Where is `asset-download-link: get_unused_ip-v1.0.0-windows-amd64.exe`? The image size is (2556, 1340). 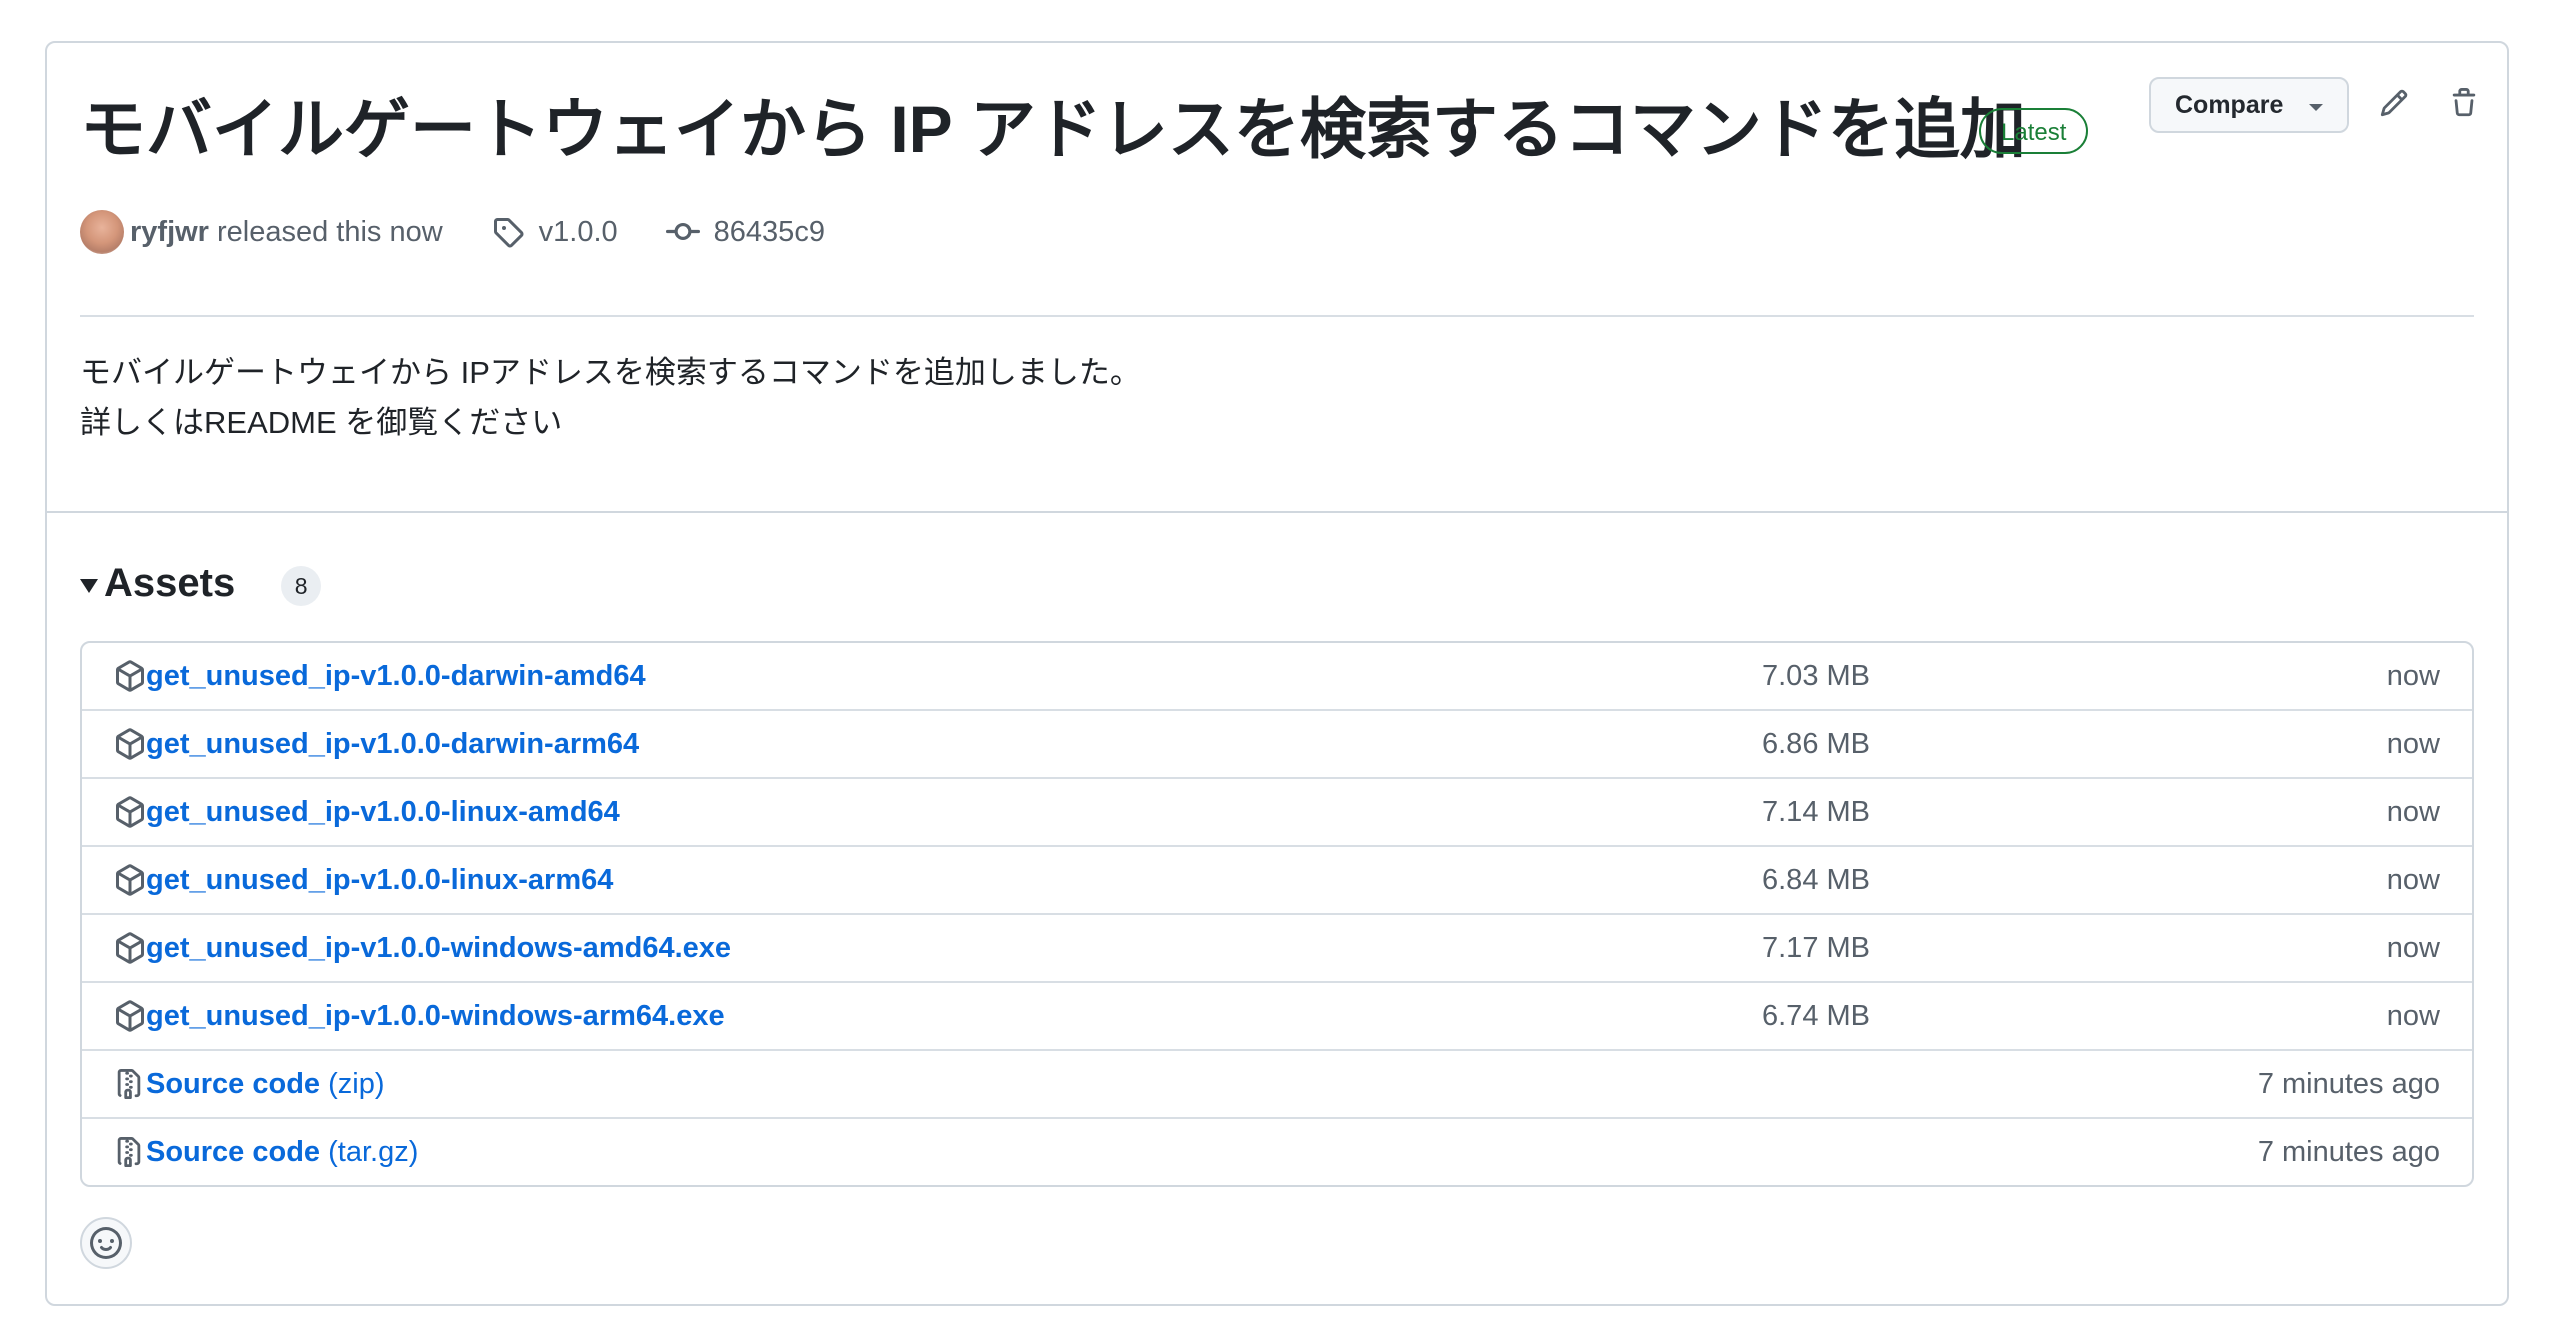
asset-download-link: get_unused_ip-v1.0.0-windows-amd64.exe is located at coordinates (438, 948).